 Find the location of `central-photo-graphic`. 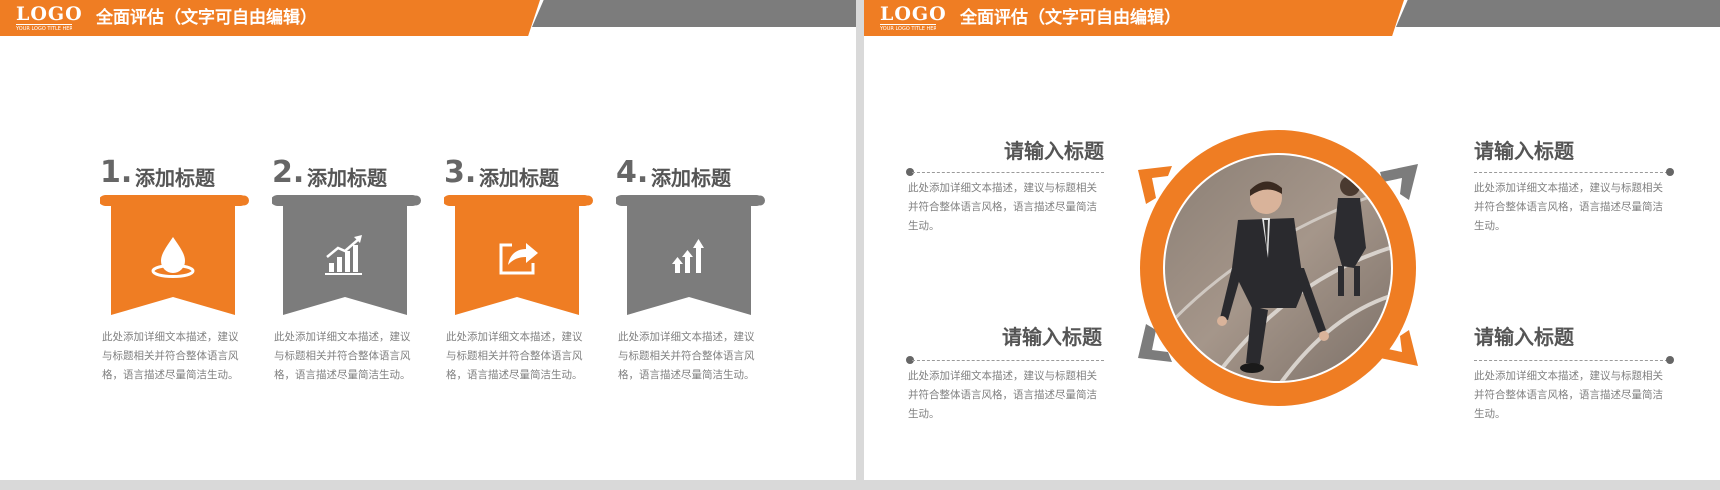

central-photo-graphic is located at coordinates (1278, 268).